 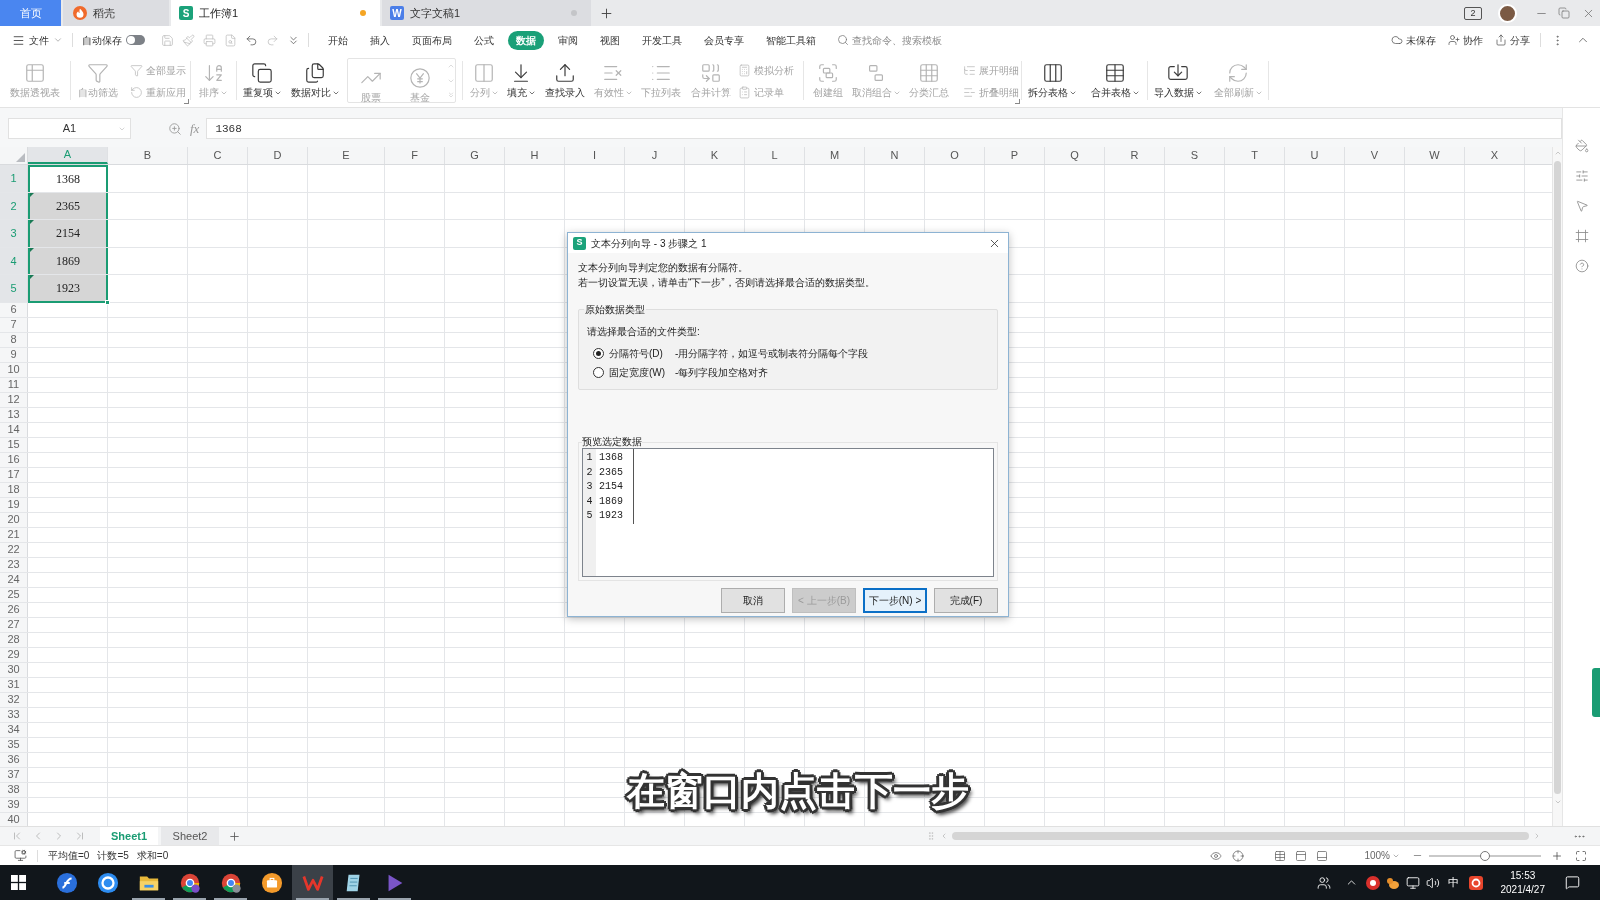 I want to click on sheet-tab: Sheet2, so click(x=190, y=836).